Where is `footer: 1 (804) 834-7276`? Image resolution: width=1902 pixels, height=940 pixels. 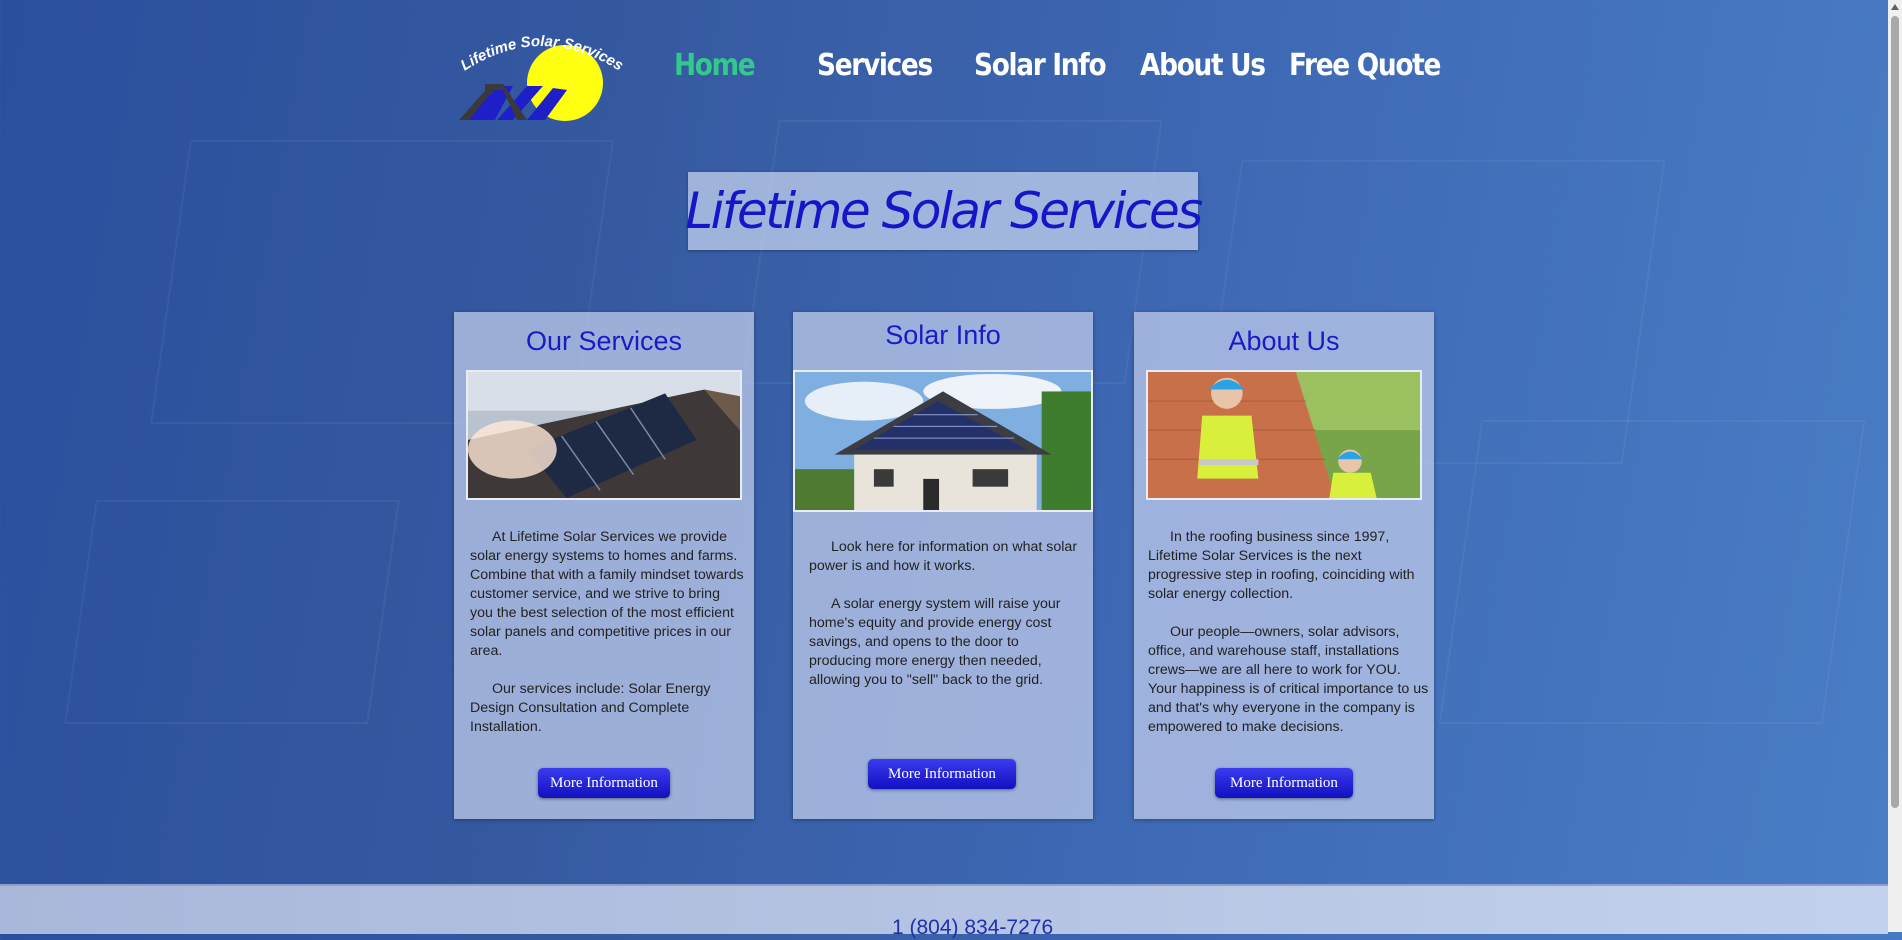 footer: 1 (804) 834-7276 is located at coordinates (944, 911).